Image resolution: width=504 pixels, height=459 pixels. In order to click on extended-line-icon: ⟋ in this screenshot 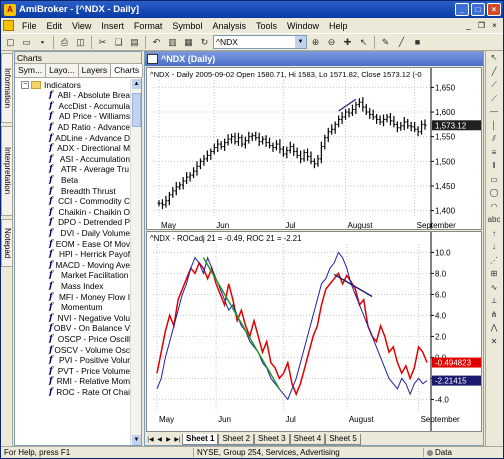, I will do `click(494, 99)`.